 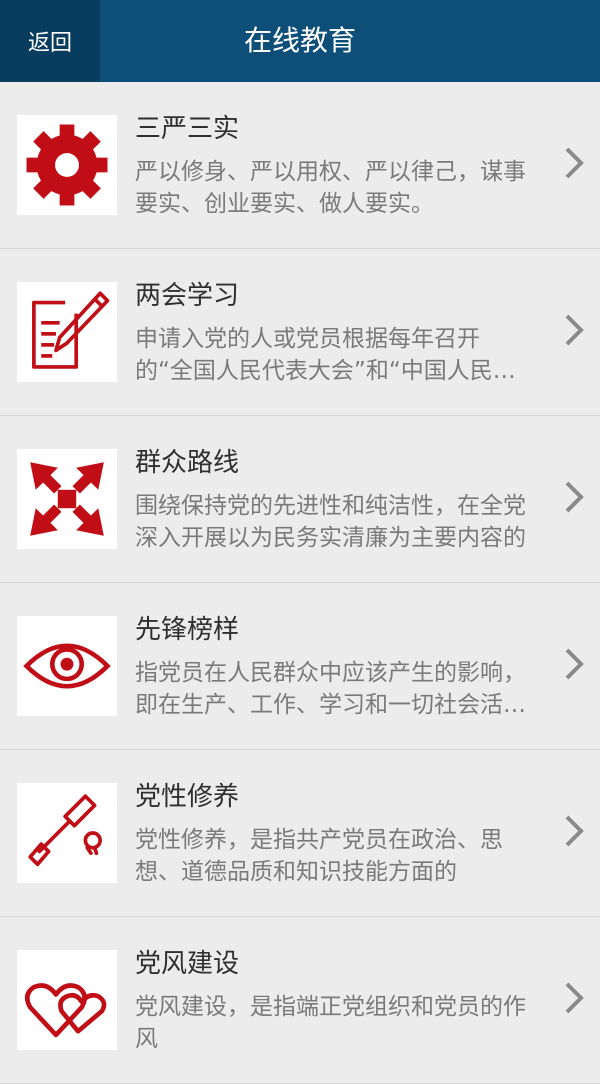 What do you see at coordinates (50, 41) in the screenshot?
I see `back-button: 返回` at bounding box center [50, 41].